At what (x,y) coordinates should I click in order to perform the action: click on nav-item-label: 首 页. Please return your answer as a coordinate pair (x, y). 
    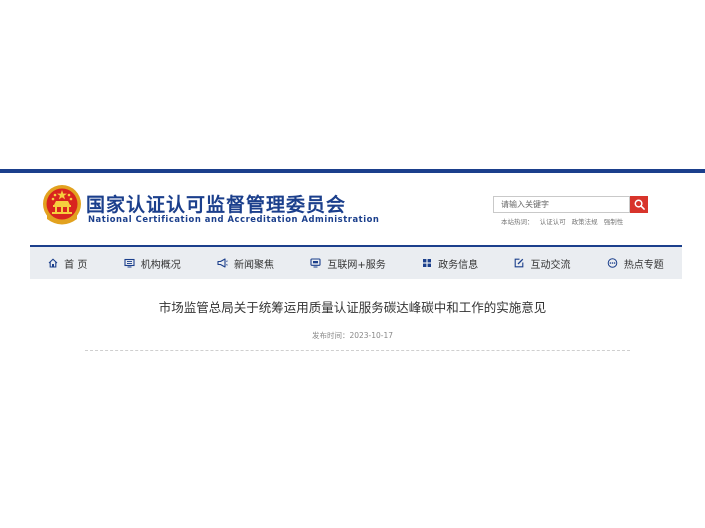
    Looking at the image, I should click on (76, 265).